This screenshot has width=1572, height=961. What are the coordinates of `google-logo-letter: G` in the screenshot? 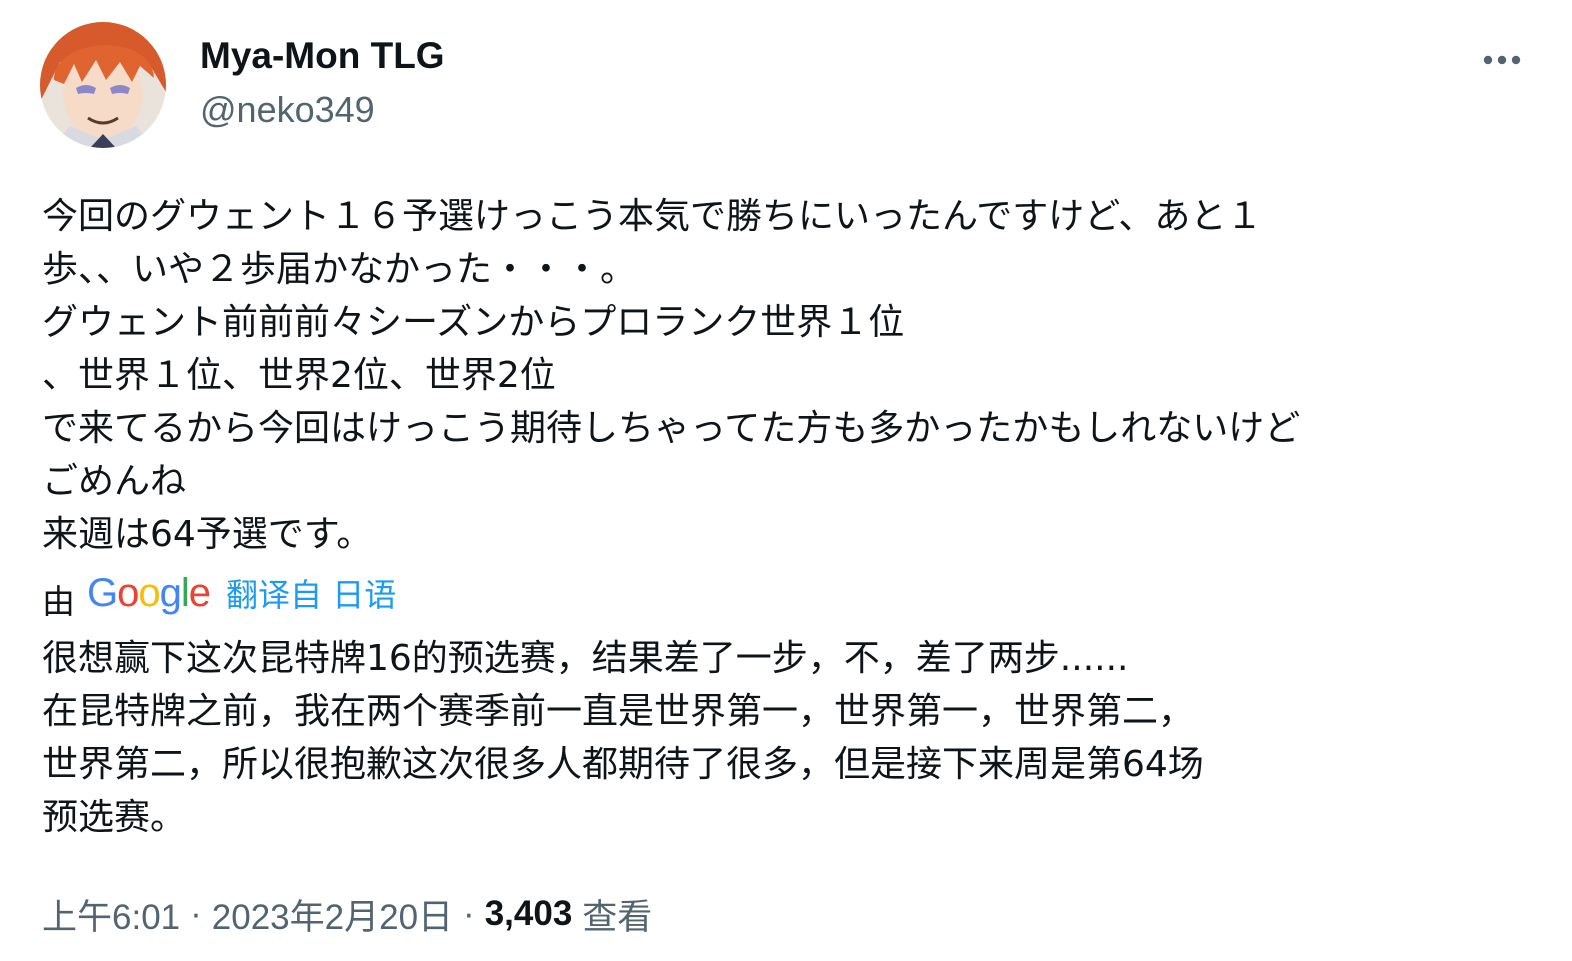 It's located at (102, 592).